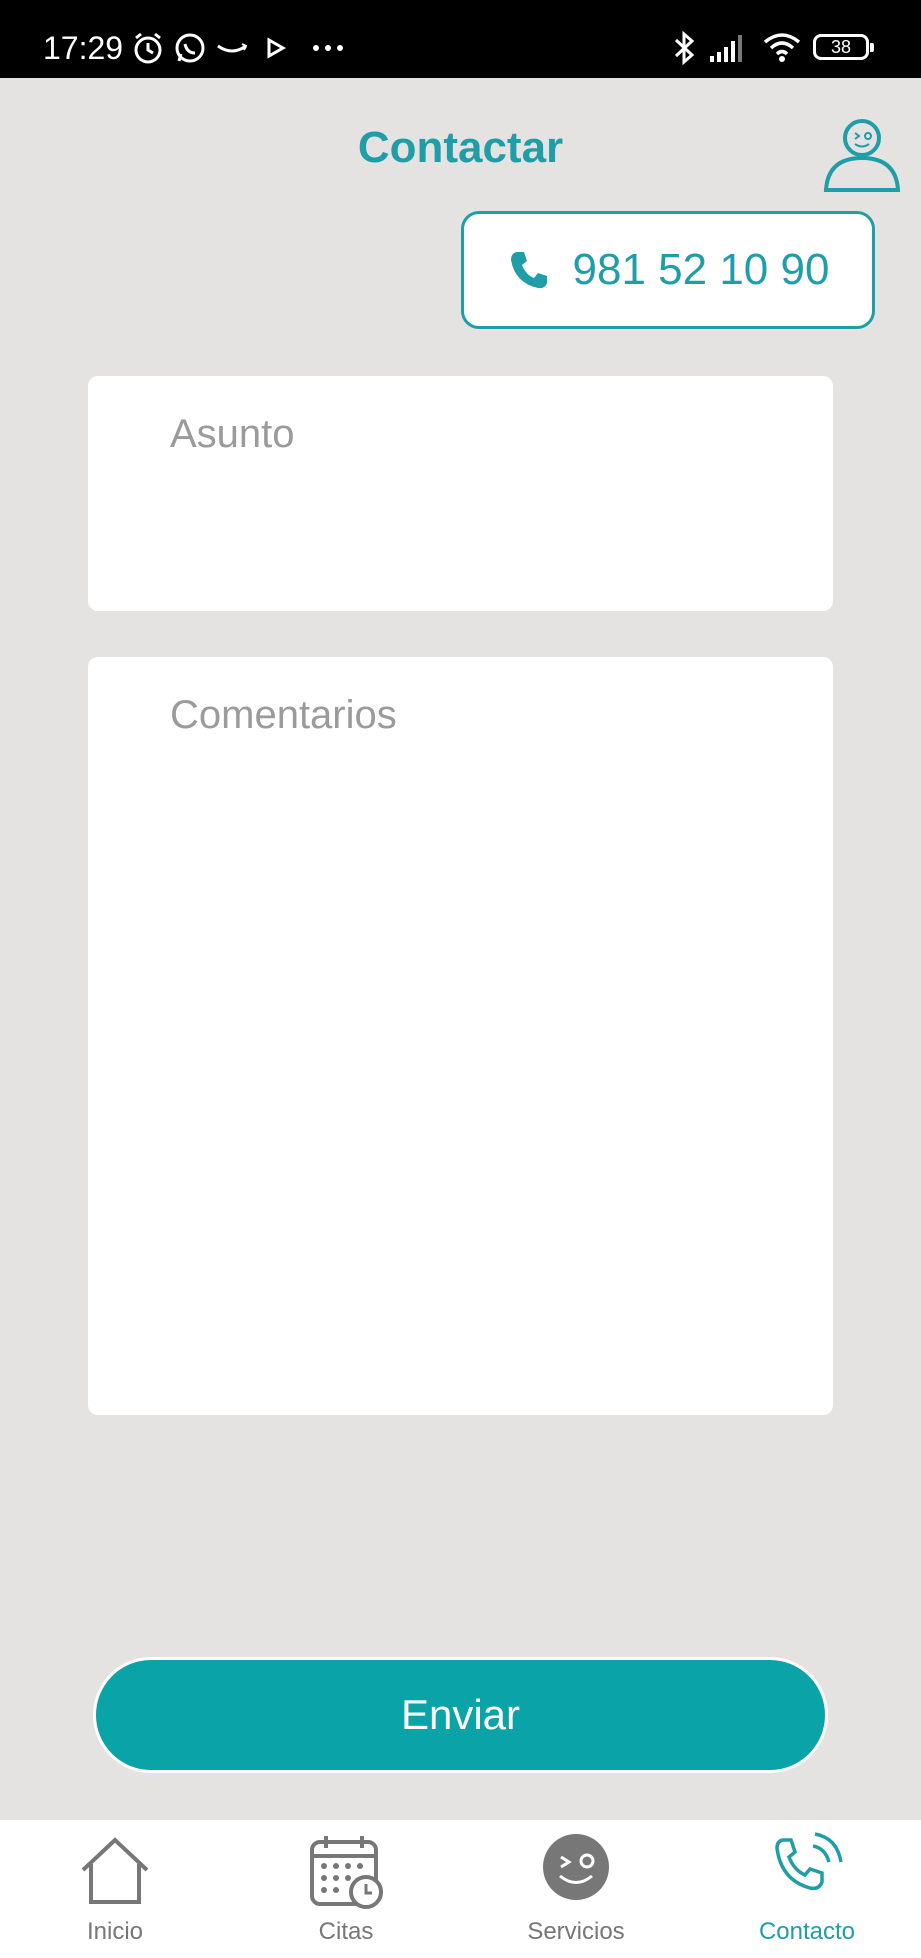 The height and width of the screenshot is (1958, 921). Describe the element at coordinates (782, 47) in the screenshot. I see `wifi-icon` at that location.